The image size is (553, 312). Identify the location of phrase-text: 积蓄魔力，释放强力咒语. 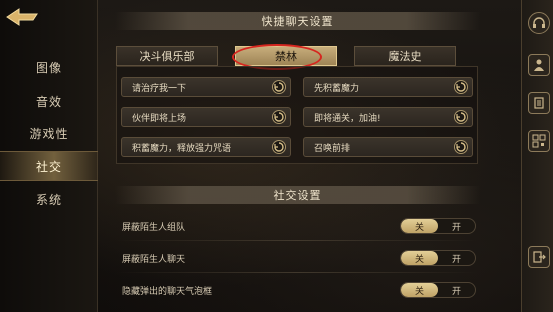
(182, 148).